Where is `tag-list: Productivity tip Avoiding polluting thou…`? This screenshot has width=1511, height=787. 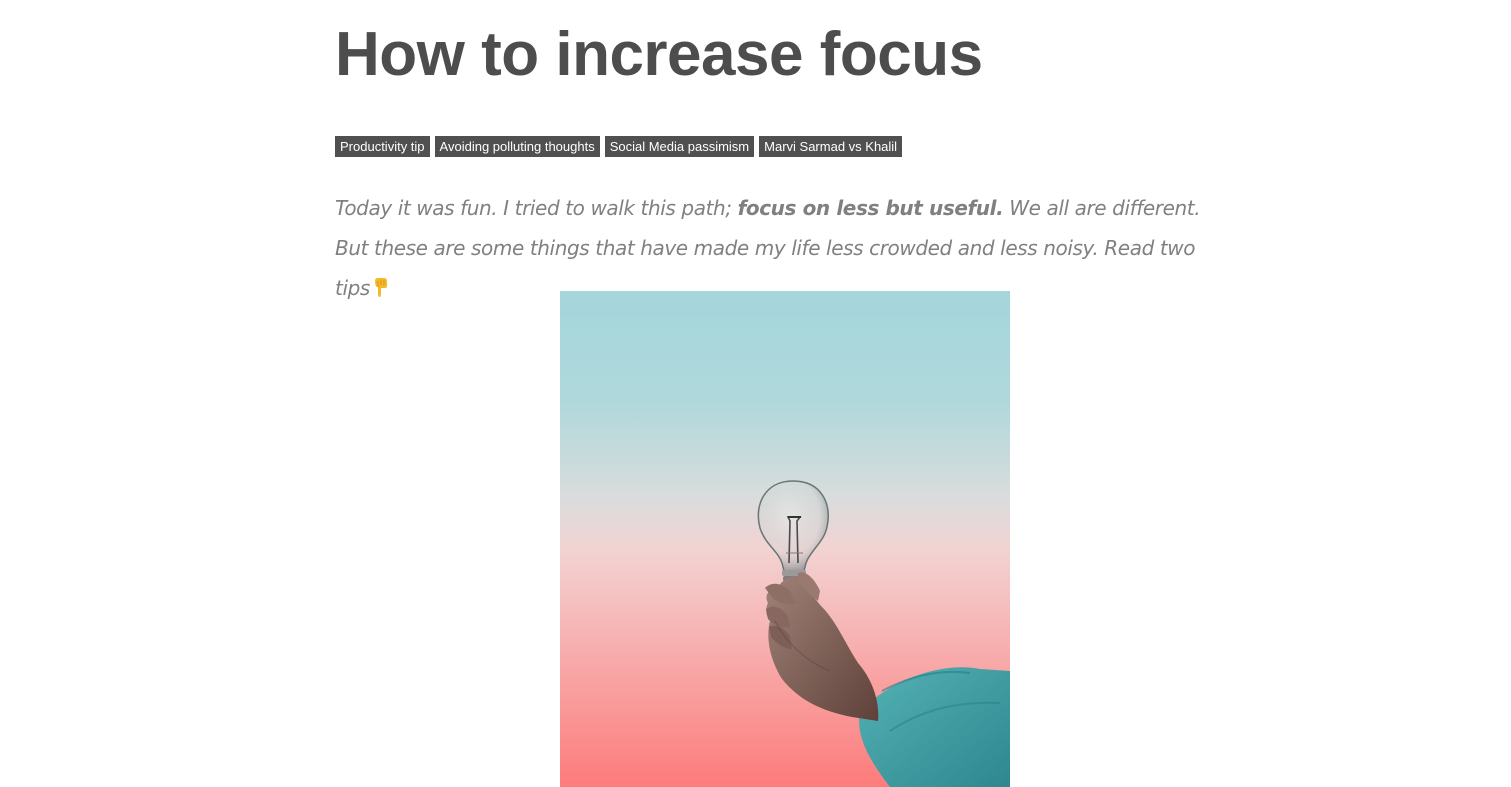 tag-list: Productivity tip Avoiding polluting thou… is located at coordinates (619, 146).